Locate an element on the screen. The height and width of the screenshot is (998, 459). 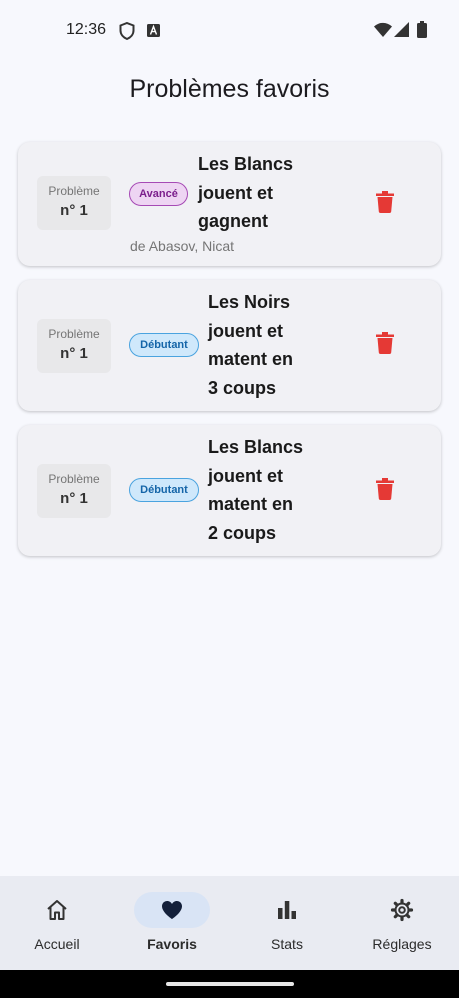
font-a-icon is located at coordinates (153, 33).